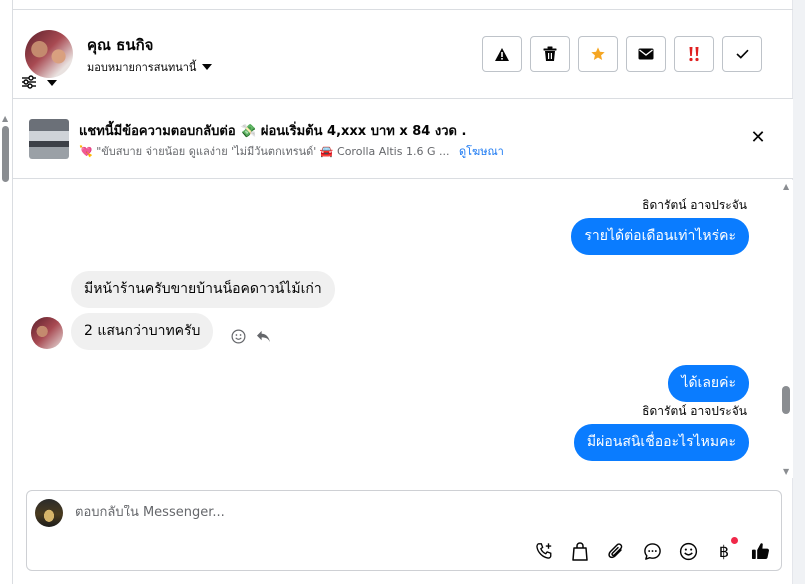 The height and width of the screenshot is (584, 805). What do you see at coordinates (661, 442) in the screenshot?
I see `outgoing-message: มีผ่อนสนิเชื่ออะไรไหมคะ` at bounding box center [661, 442].